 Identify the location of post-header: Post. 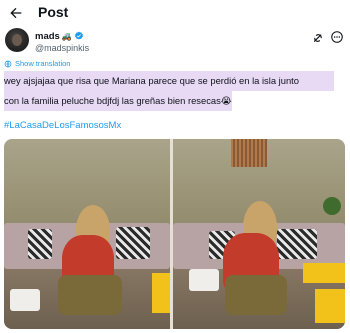
(175, 13).